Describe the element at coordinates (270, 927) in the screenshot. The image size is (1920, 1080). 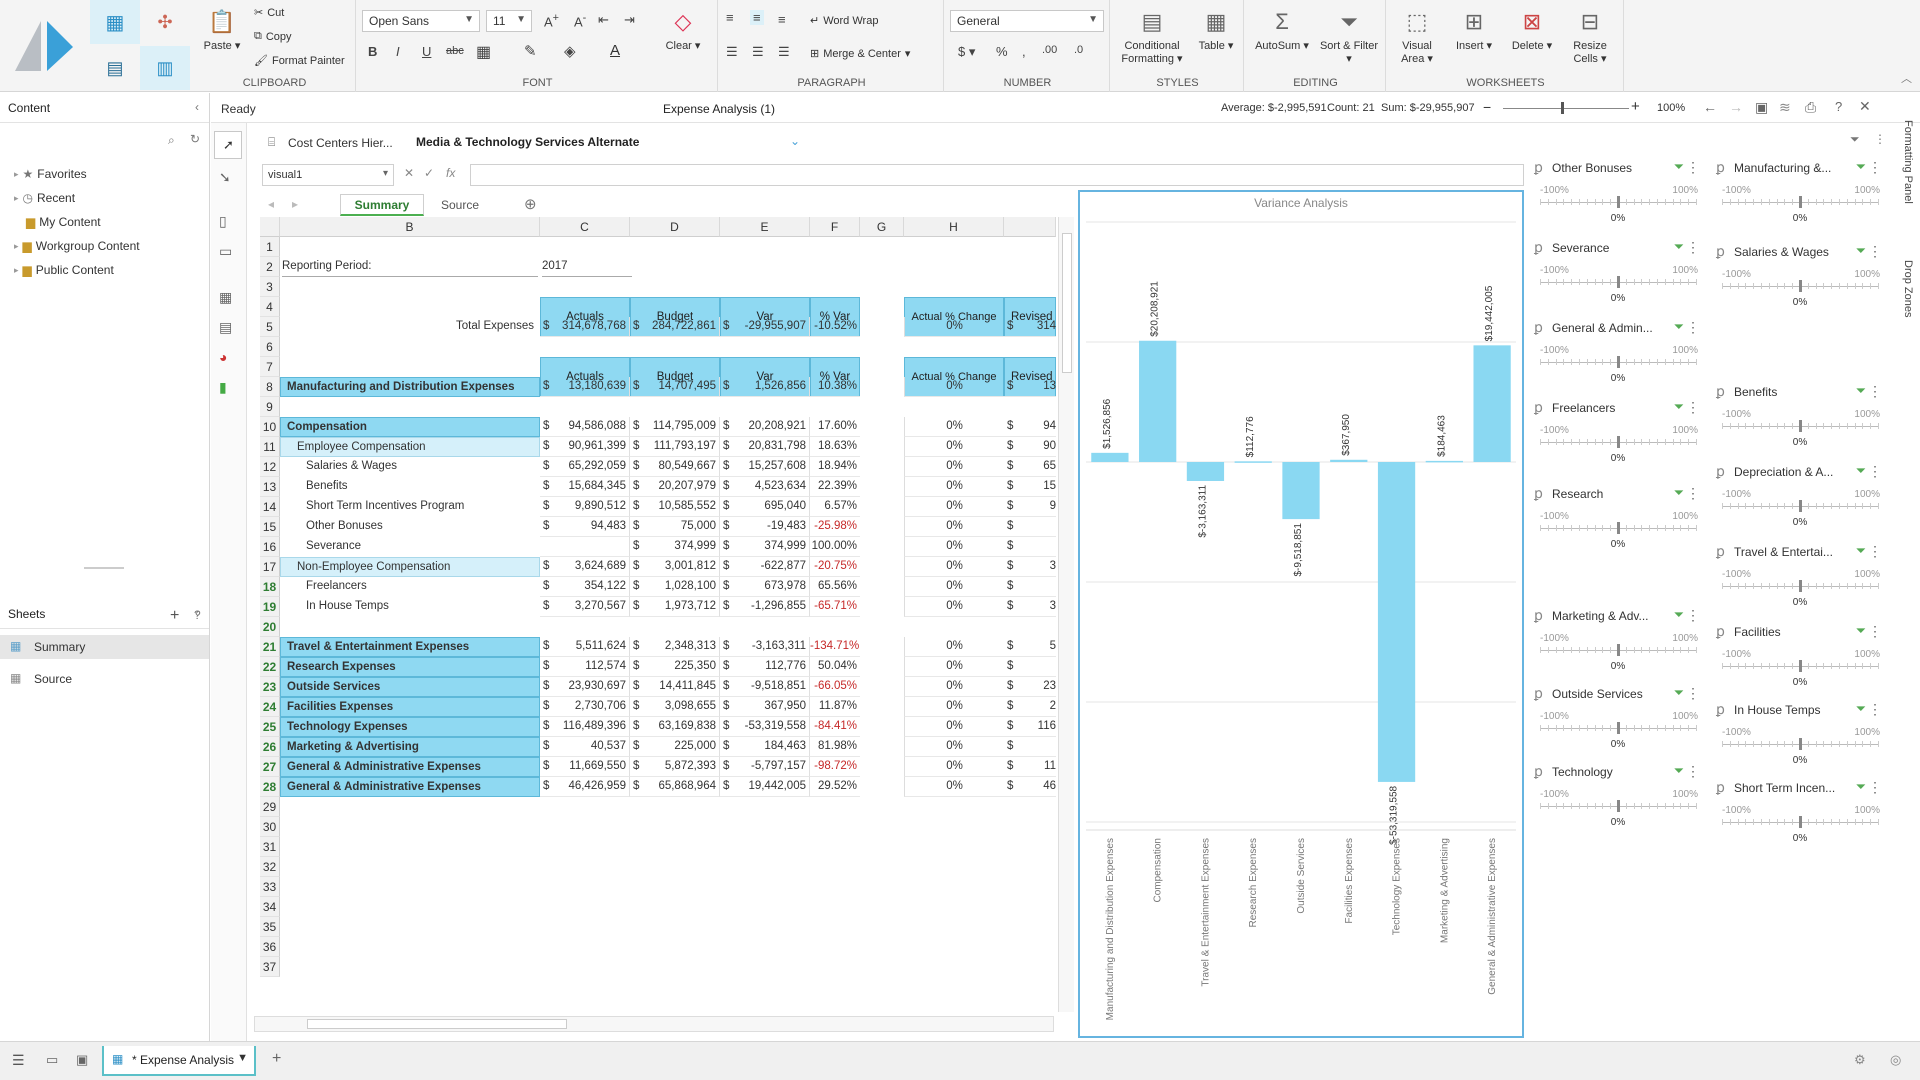
I see `row-header: 35` at that location.